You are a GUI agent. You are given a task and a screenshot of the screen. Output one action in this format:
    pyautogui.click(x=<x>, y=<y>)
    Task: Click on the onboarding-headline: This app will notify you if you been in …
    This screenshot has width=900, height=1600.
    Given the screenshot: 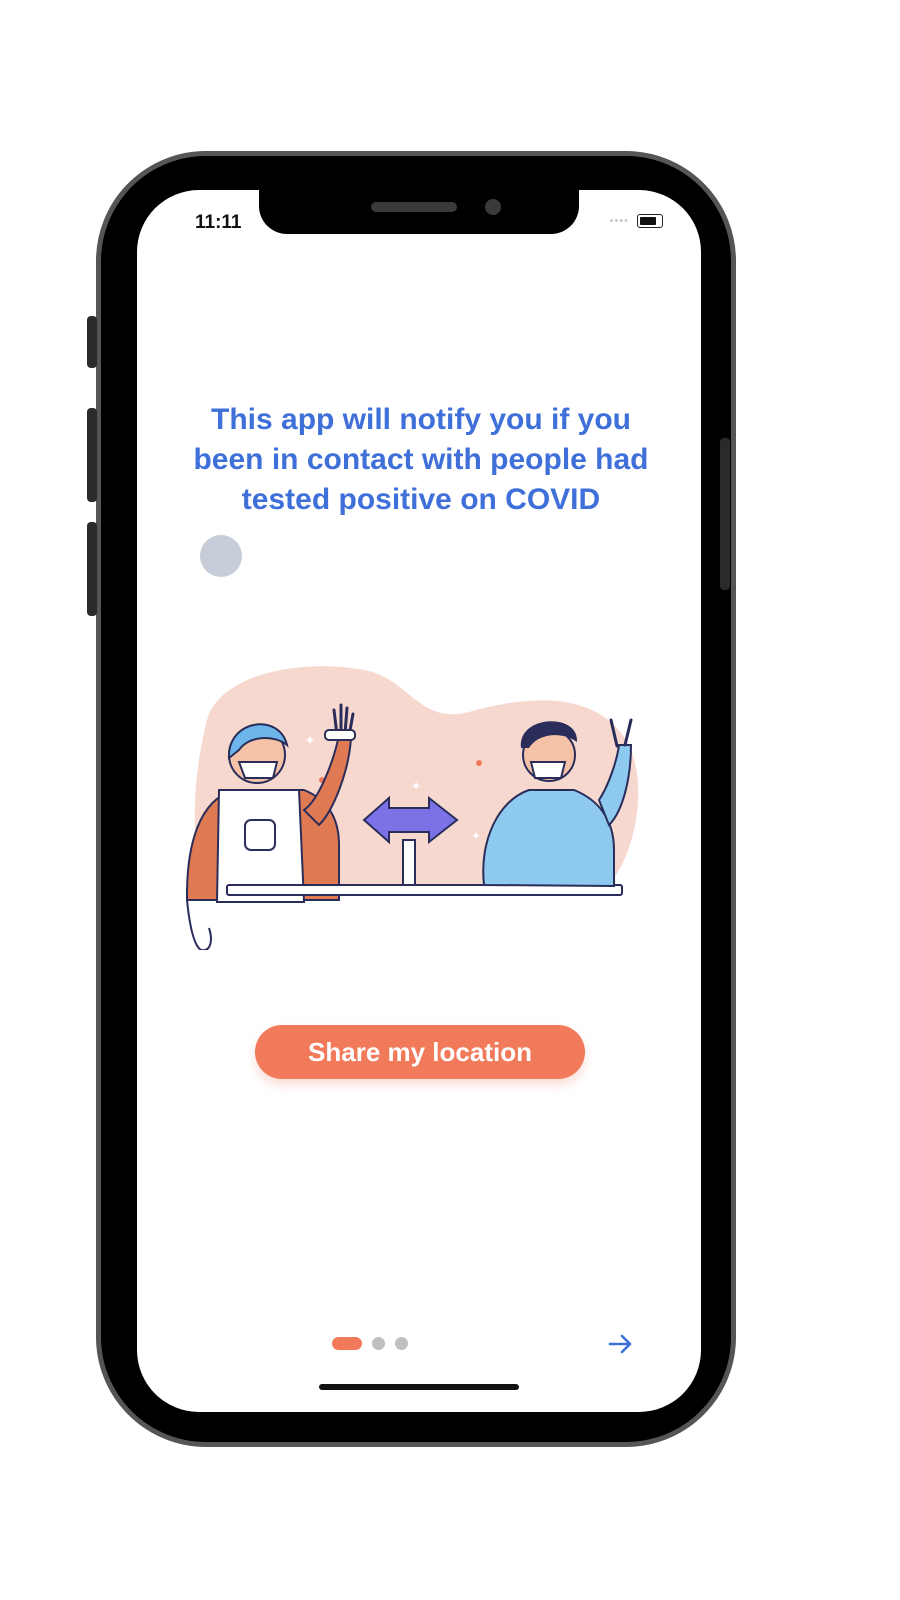 What is the action you would take?
    pyautogui.click(x=421, y=459)
    